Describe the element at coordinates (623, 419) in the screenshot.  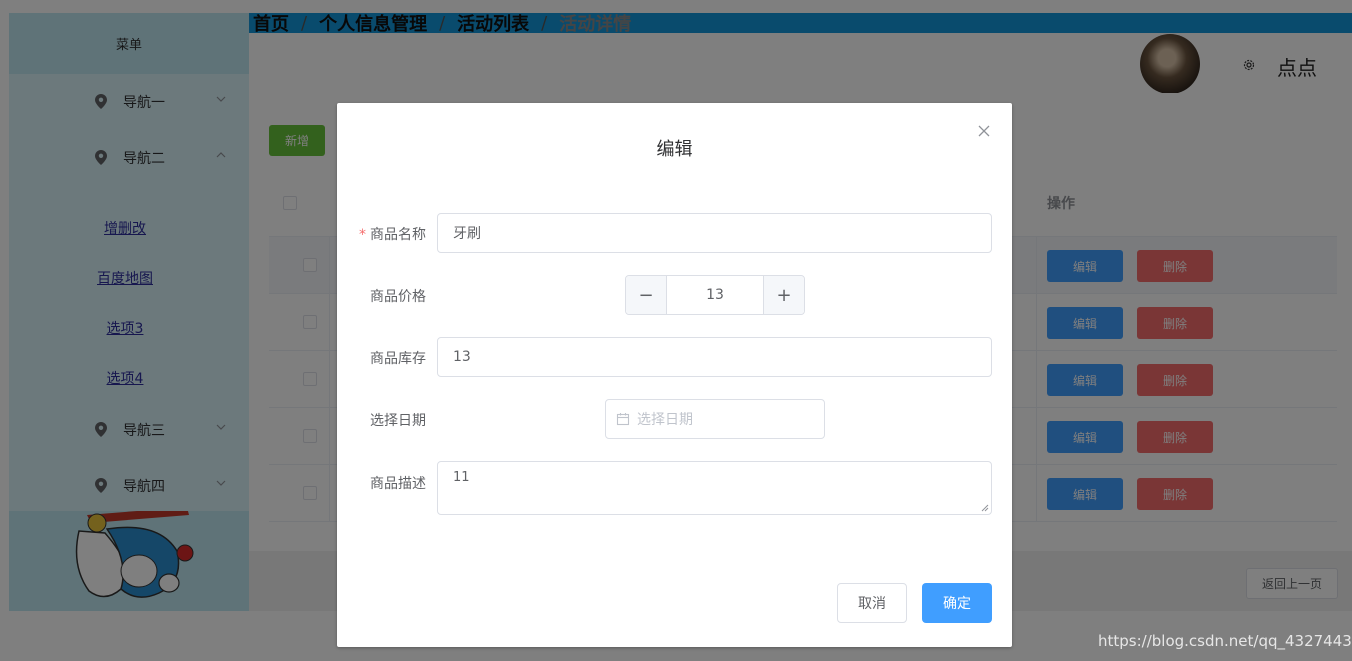
I see `calendar-icon` at that location.